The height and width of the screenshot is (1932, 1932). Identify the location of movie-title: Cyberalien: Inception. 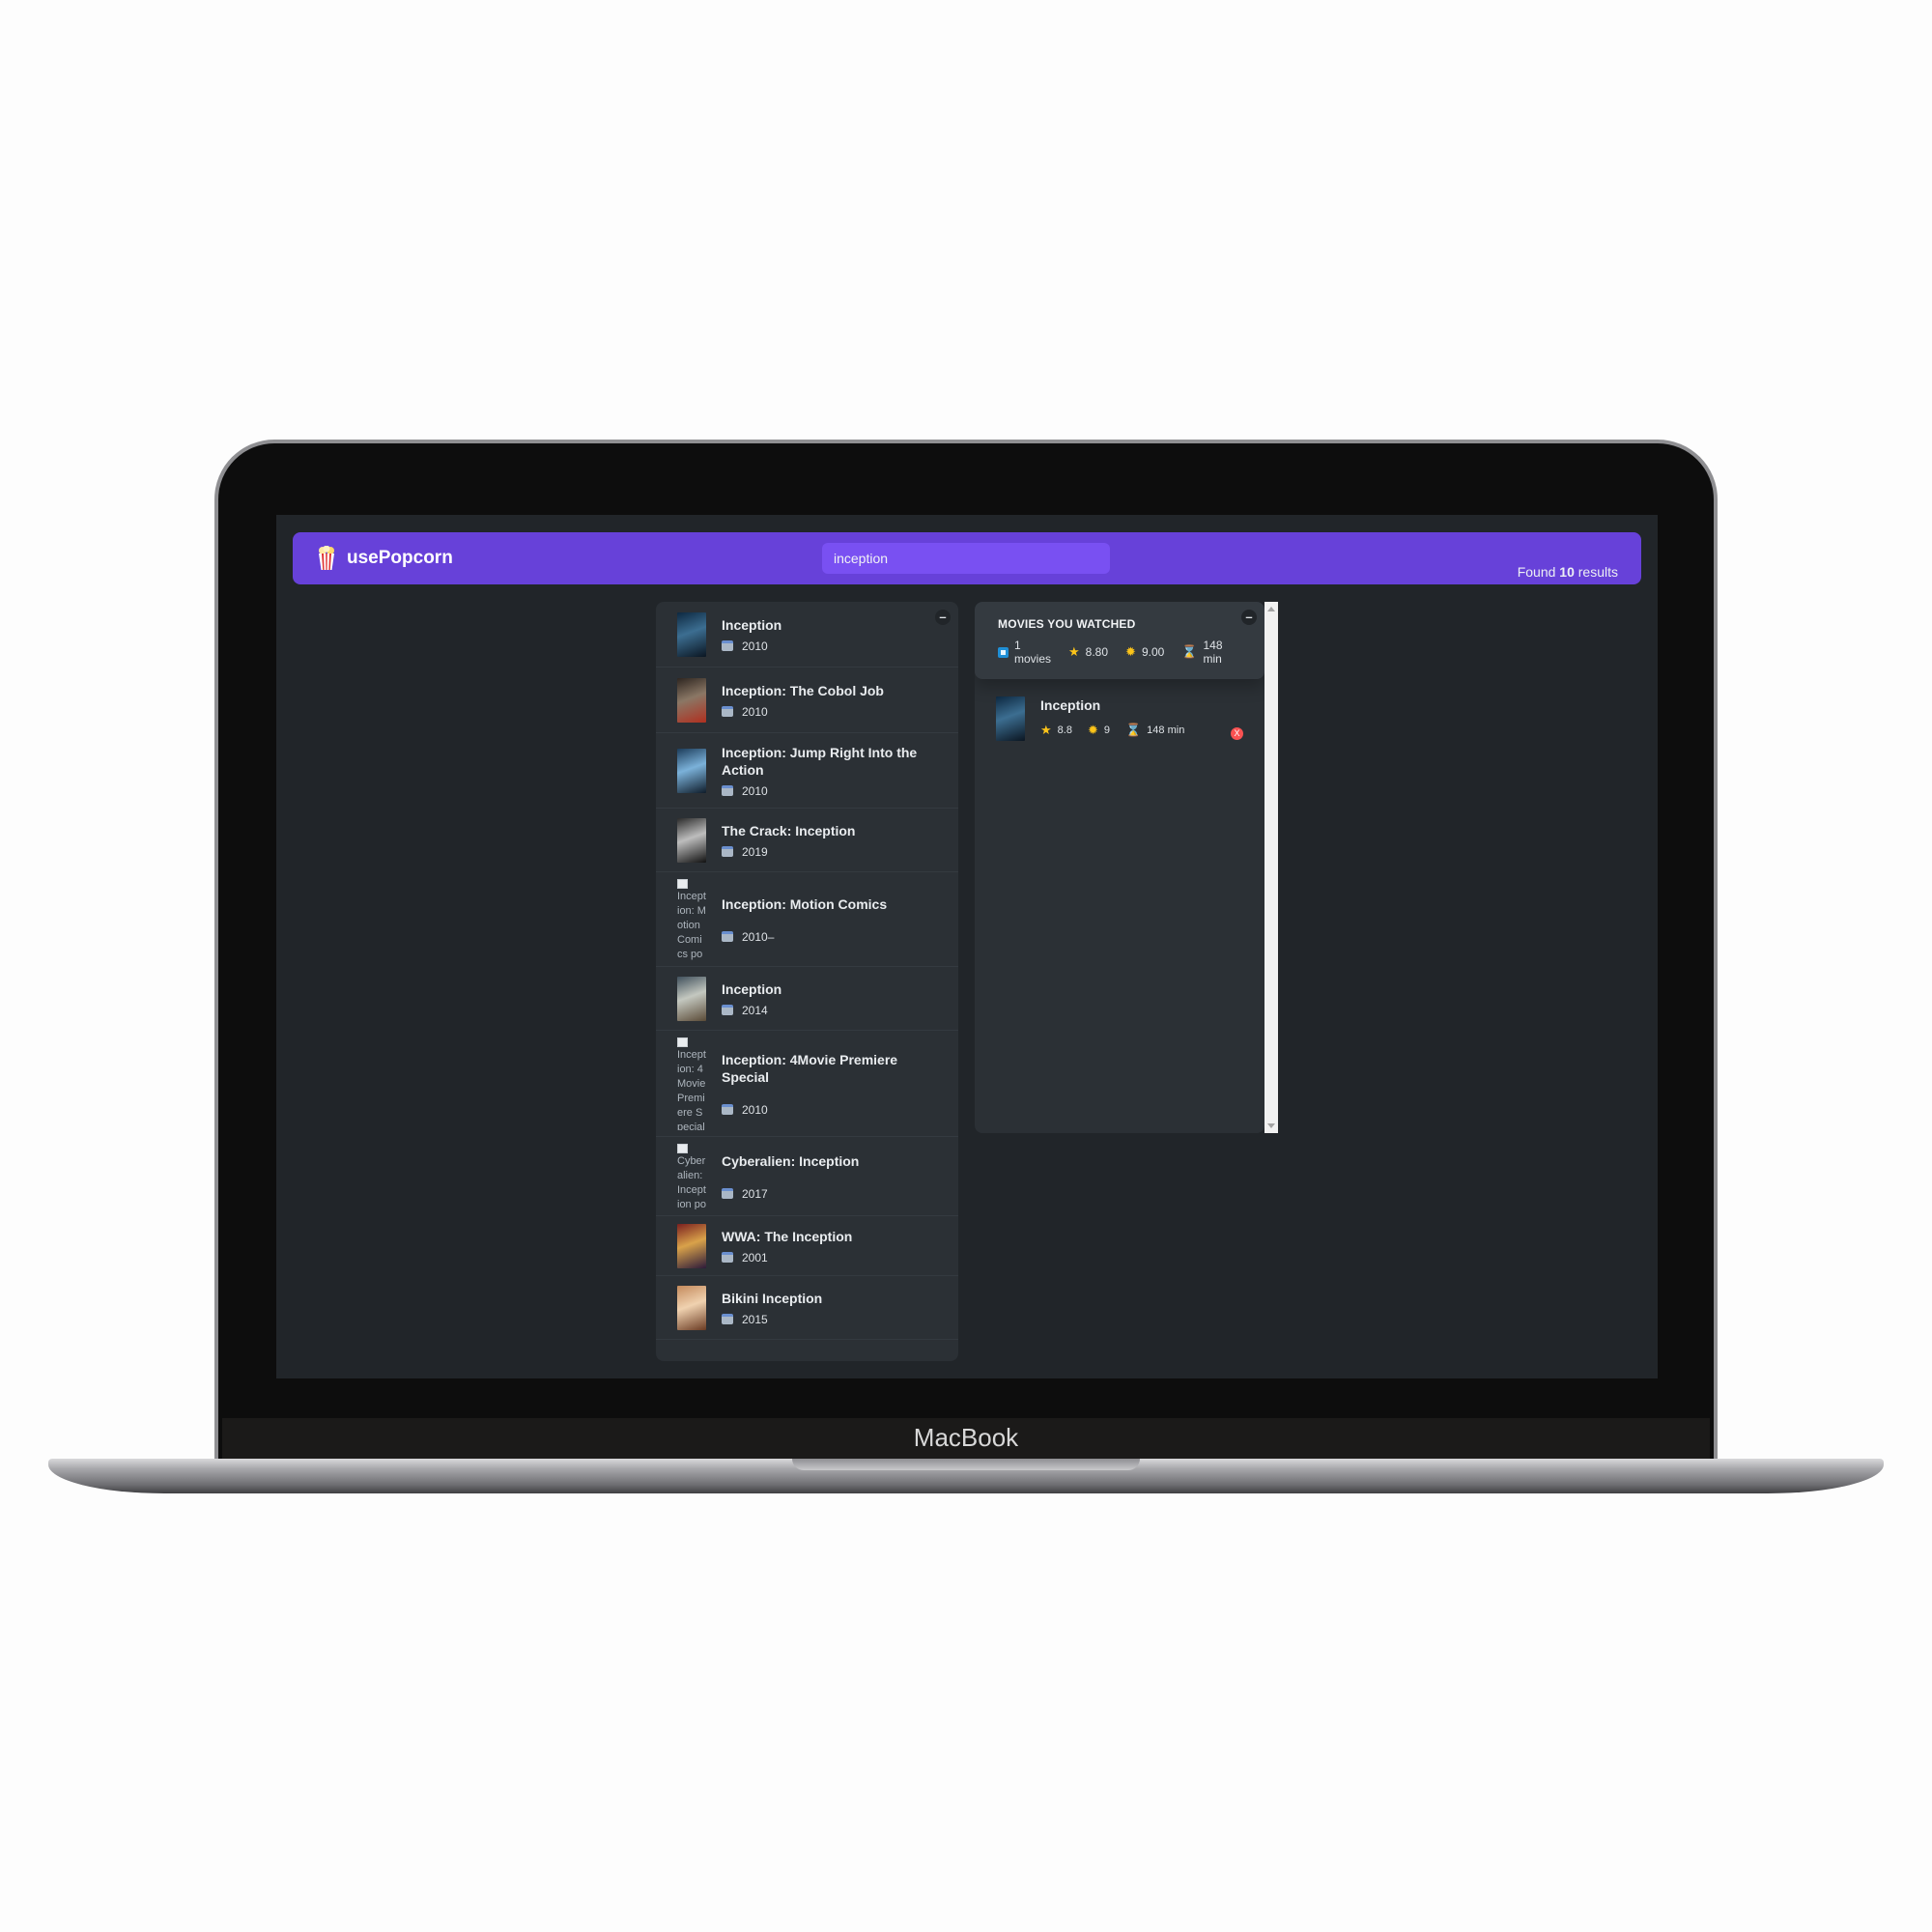
(791, 1160).